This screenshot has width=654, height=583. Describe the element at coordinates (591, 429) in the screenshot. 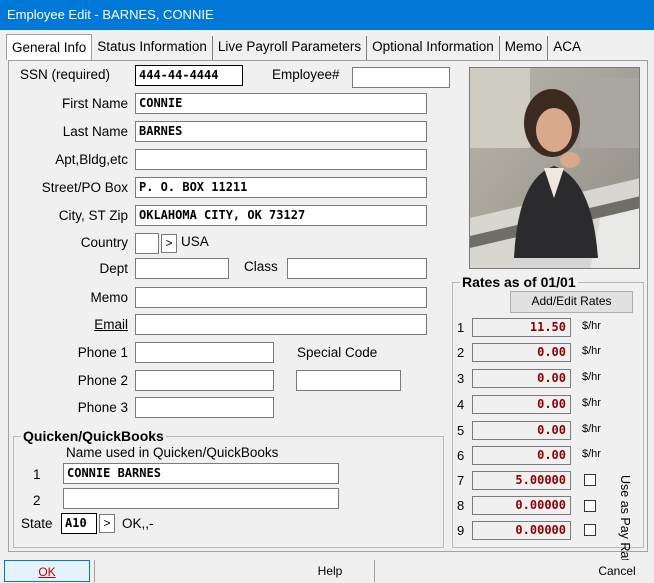

I see `rate-5-unit: $/hr` at that location.